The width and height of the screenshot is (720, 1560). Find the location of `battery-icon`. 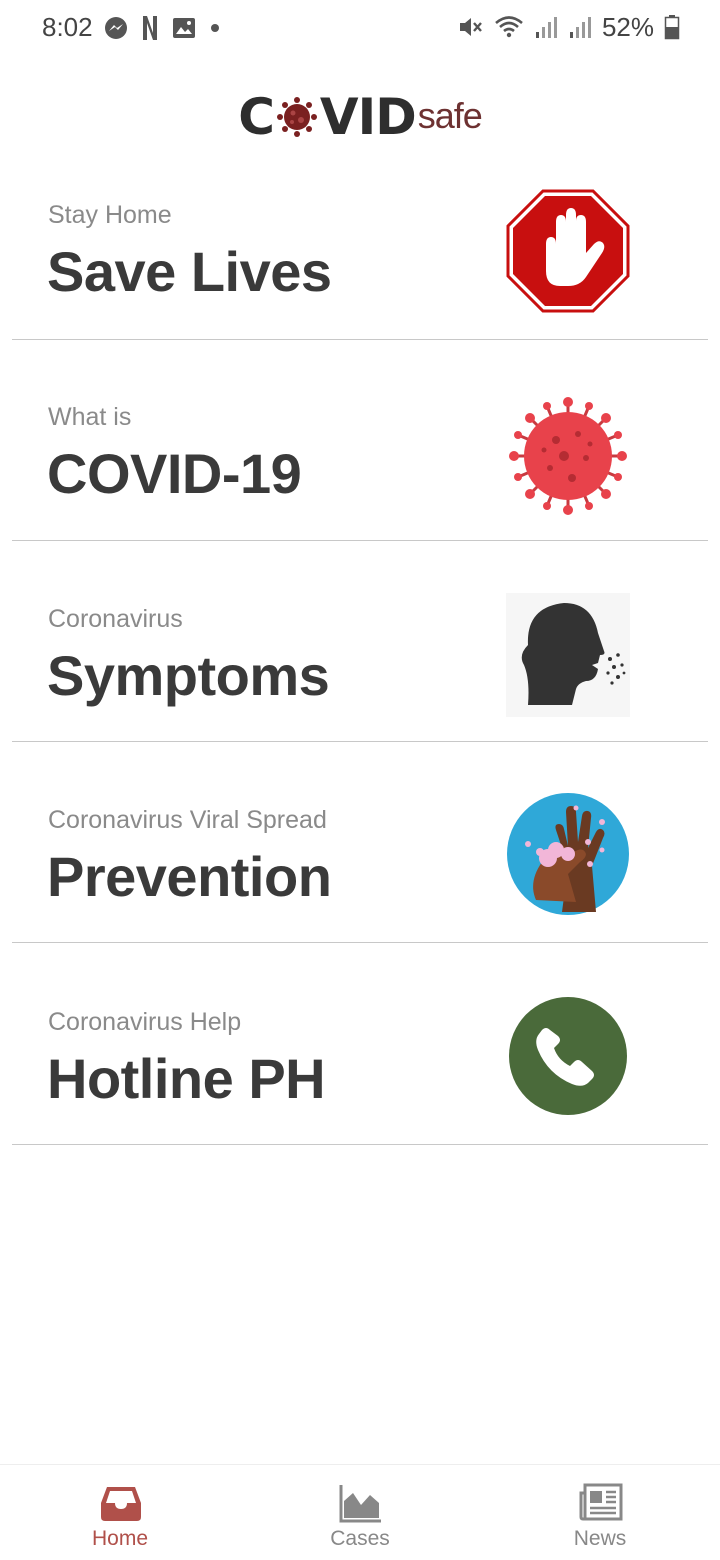

battery-icon is located at coordinates (672, 27).